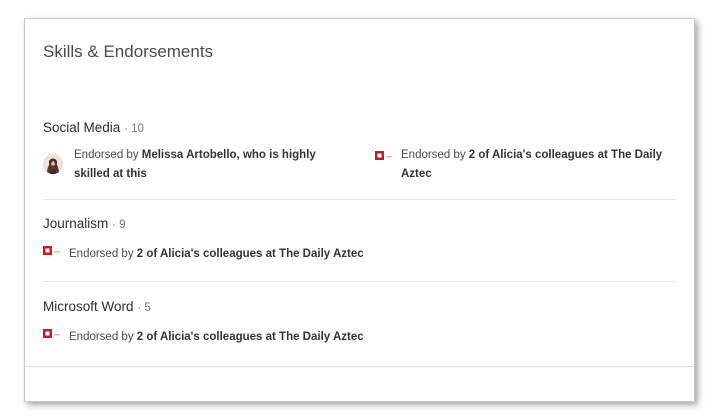  Describe the element at coordinates (75, 223) in the screenshot. I see `skill-name: Journalism` at that location.